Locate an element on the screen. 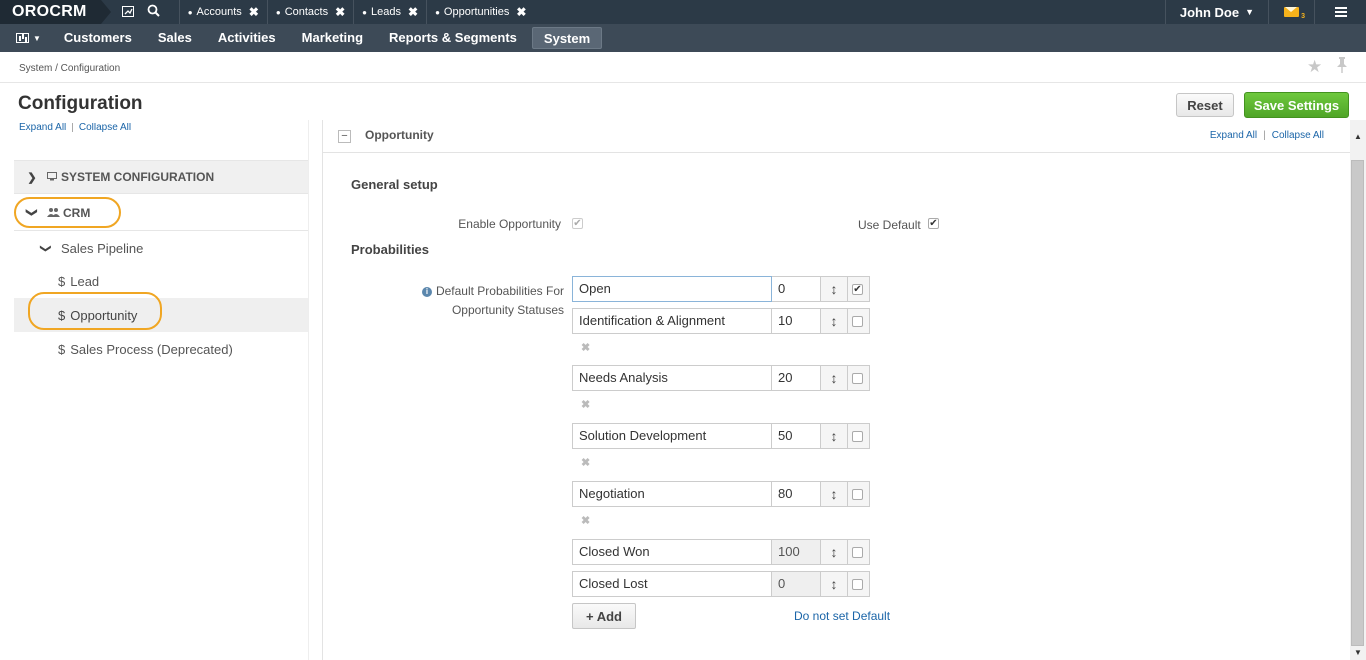 Image resolution: width=1366 pixels, height=660 pixels. scroll-down-arrow-icon: ▼ is located at coordinates (1358, 652).